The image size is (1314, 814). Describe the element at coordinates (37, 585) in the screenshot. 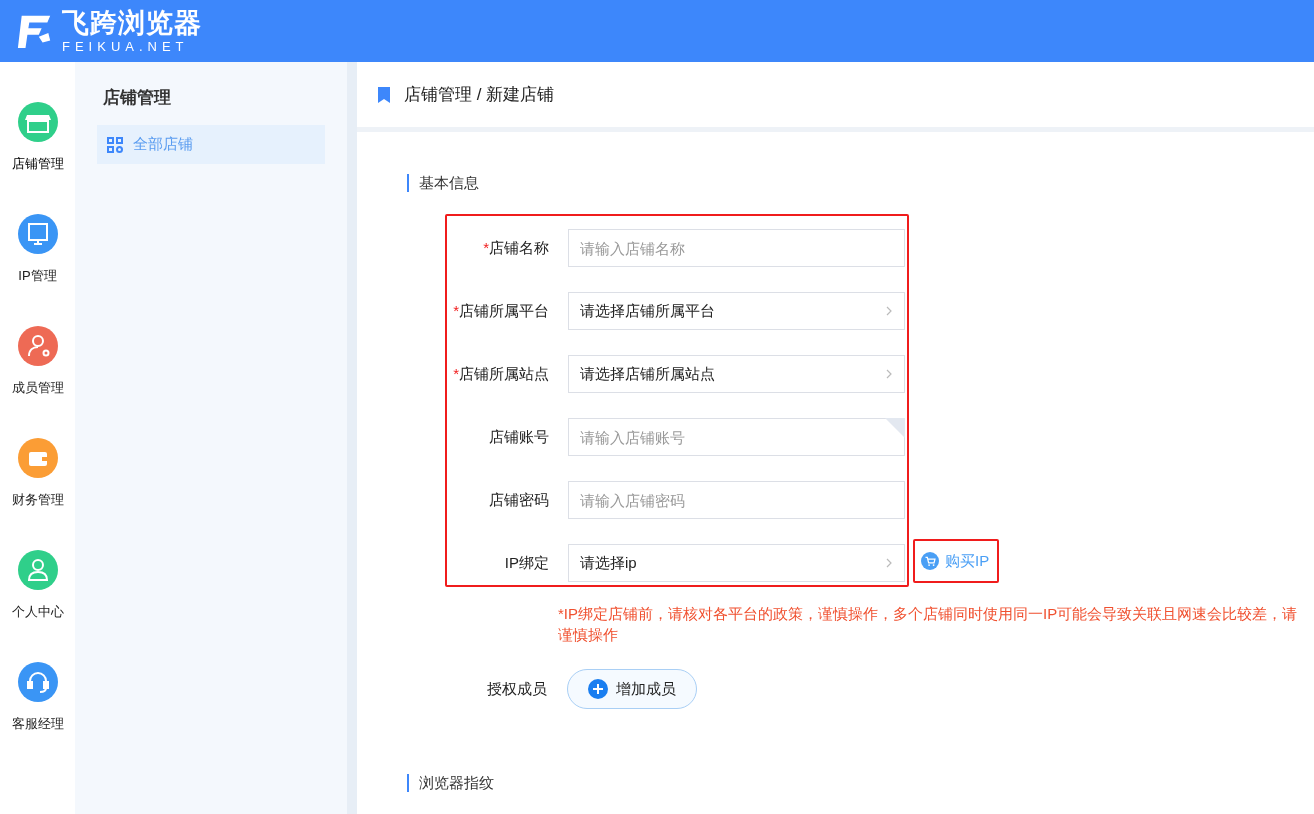

I see `nav-item: 个人中心` at that location.